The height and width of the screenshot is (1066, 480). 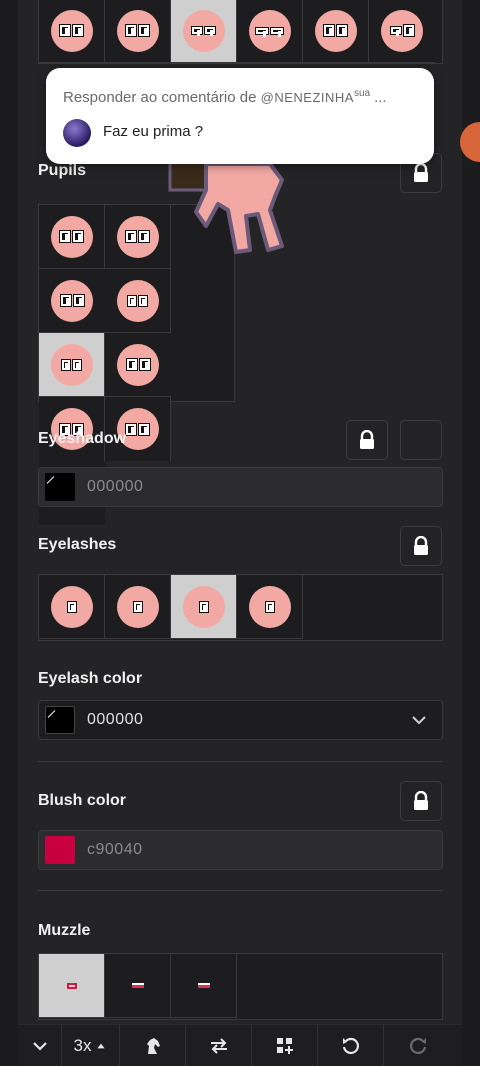 What do you see at coordinates (9, 533) in the screenshot?
I see `left-edge` at bounding box center [9, 533].